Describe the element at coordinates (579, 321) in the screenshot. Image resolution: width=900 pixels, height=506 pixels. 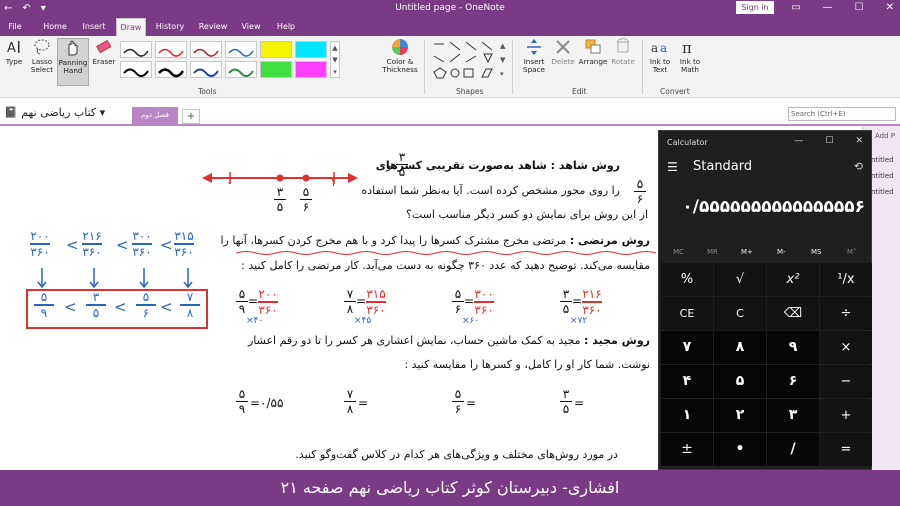
I see `eq-multiplier: ×۷۲` at that location.